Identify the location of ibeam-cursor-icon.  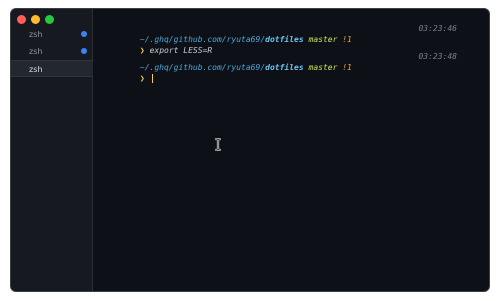
(218, 144).